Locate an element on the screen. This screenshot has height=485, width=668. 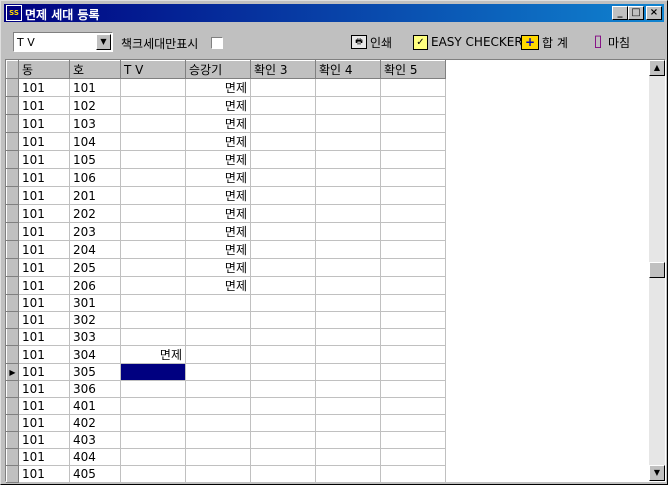
table-row: 101 306 is located at coordinates (226, 389).